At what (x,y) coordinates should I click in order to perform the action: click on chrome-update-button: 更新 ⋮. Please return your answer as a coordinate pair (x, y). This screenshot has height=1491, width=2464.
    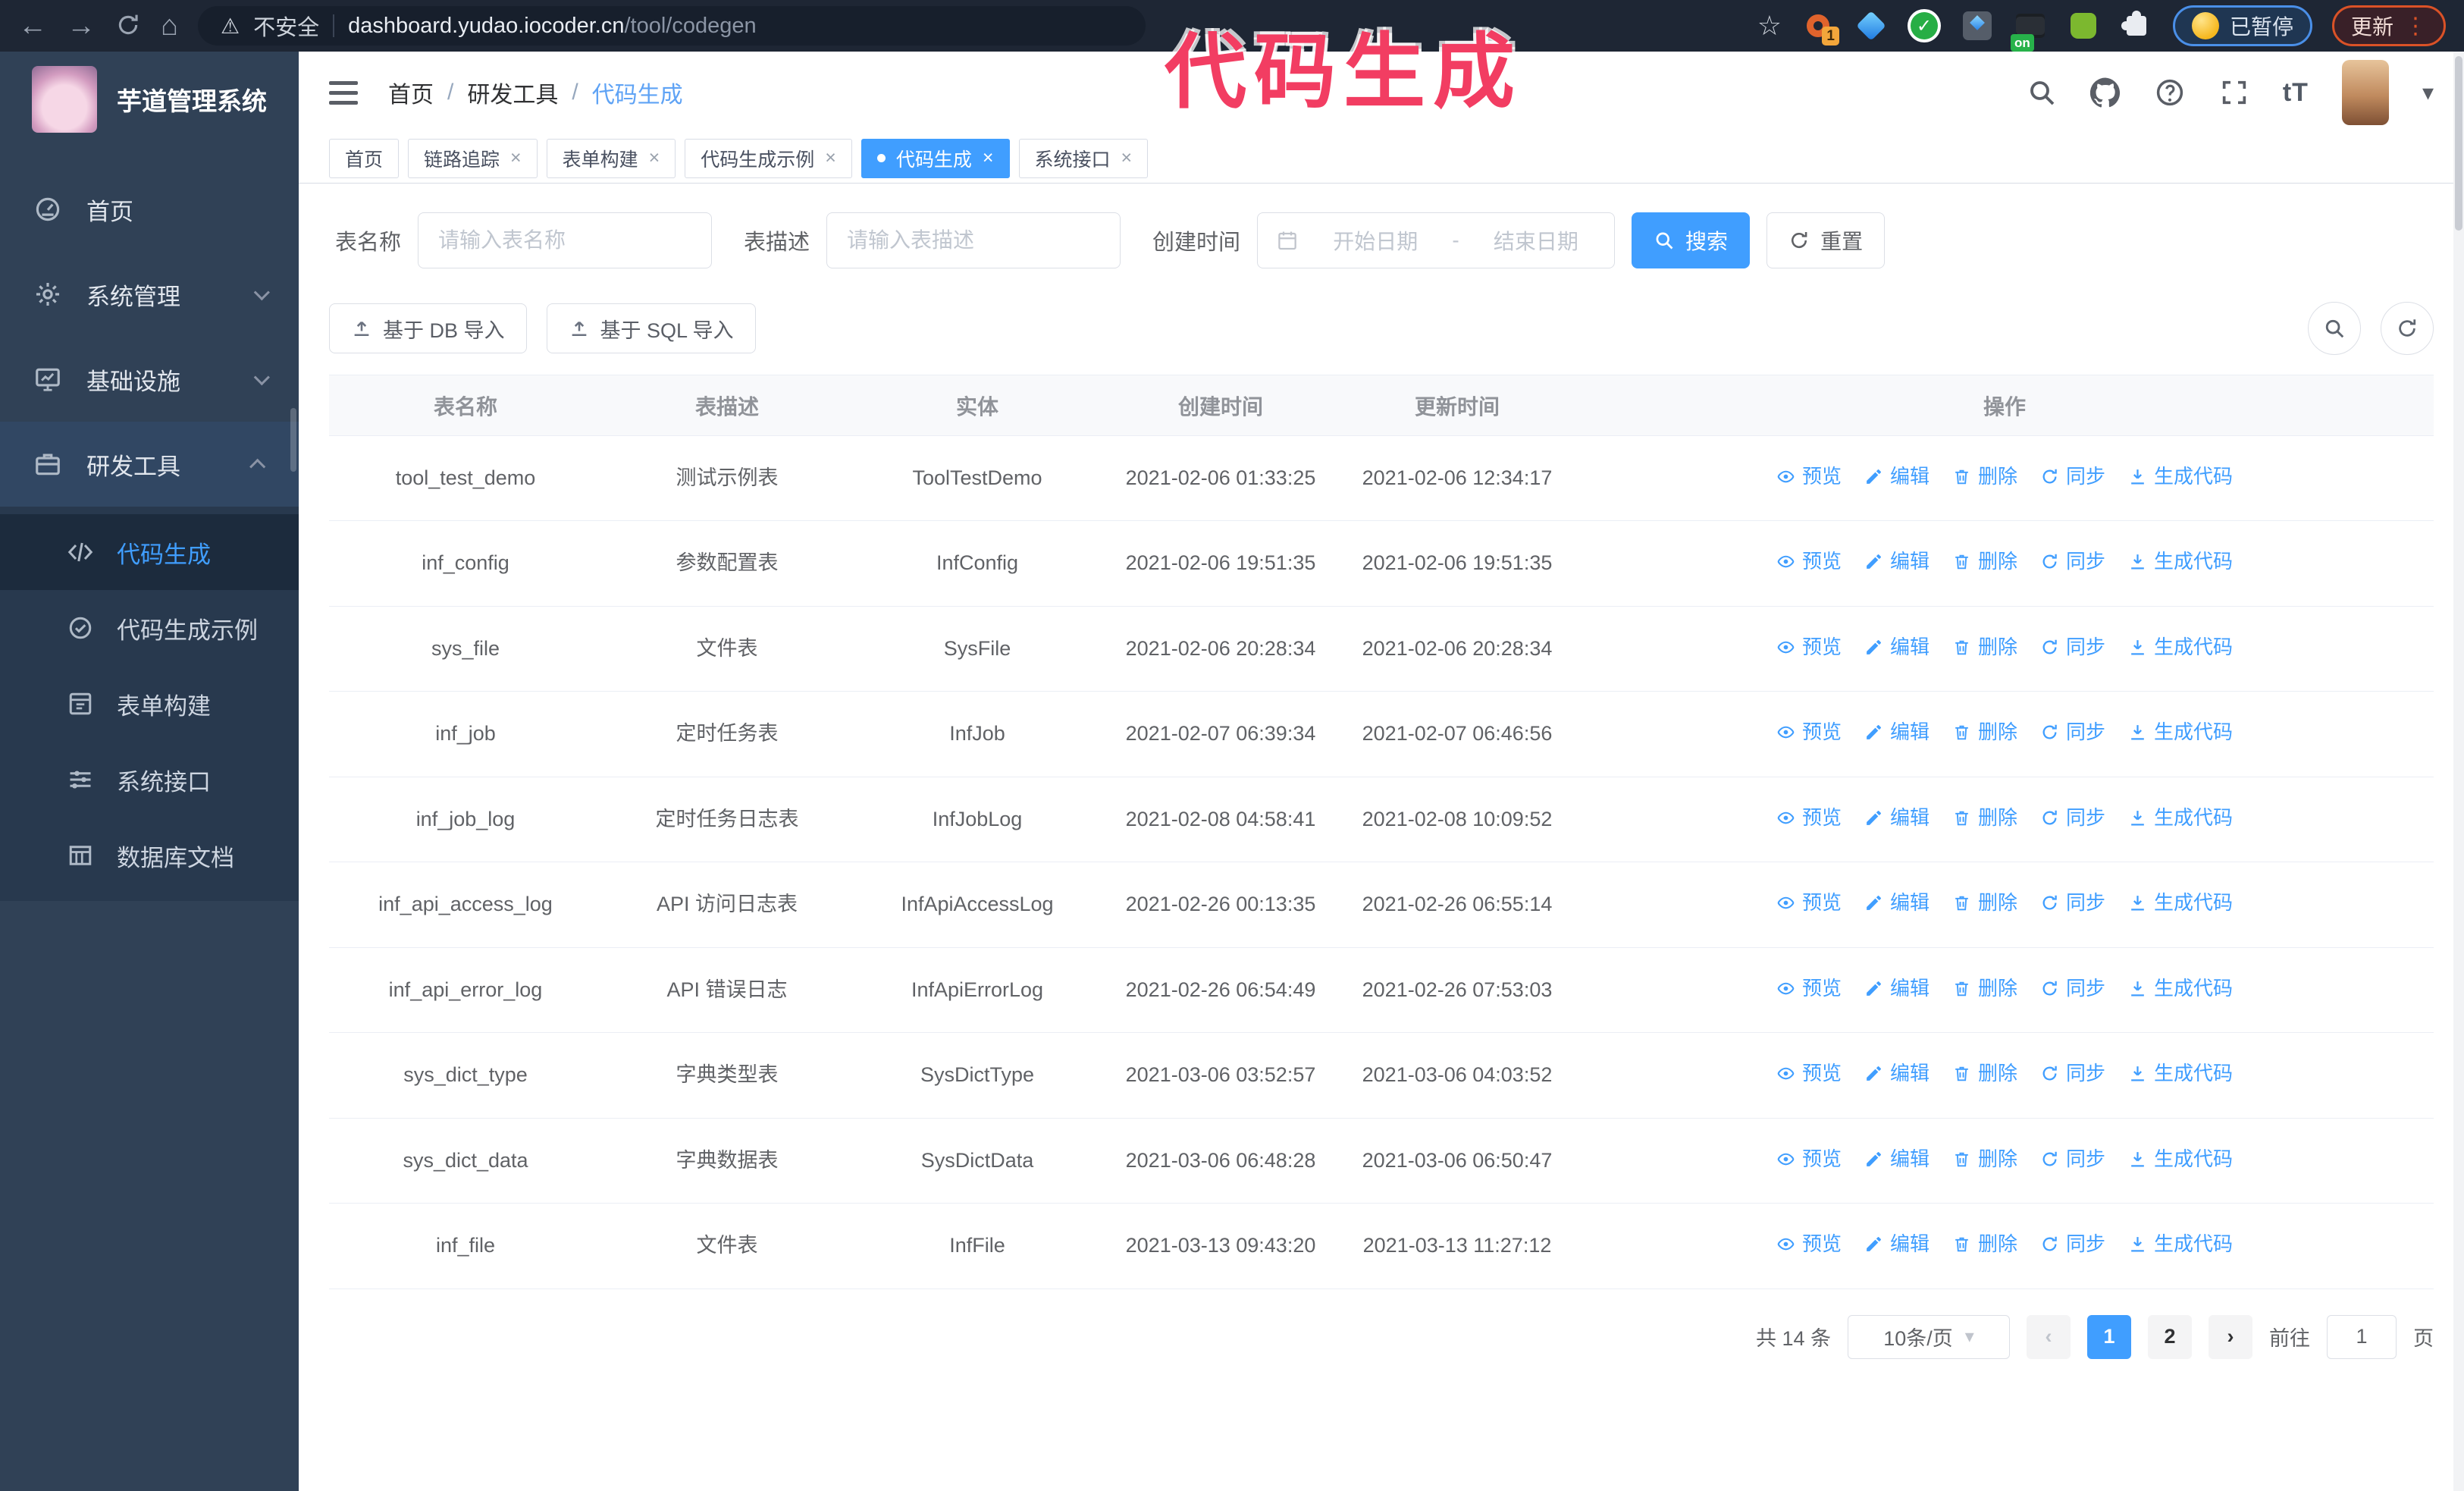
    Looking at the image, I should click on (2388, 25).